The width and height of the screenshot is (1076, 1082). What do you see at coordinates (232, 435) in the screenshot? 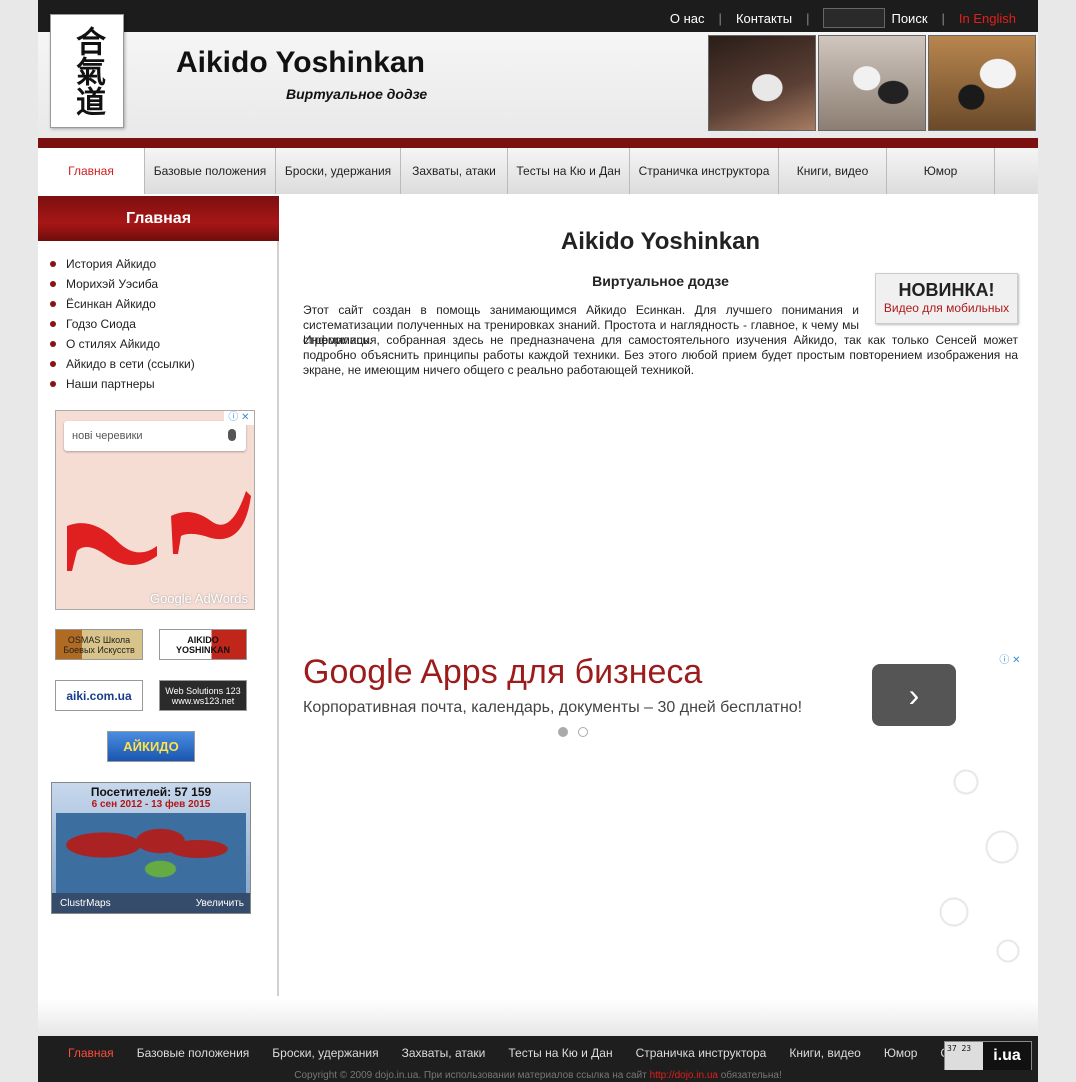
I see `mic-icon` at bounding box center [232, 435].